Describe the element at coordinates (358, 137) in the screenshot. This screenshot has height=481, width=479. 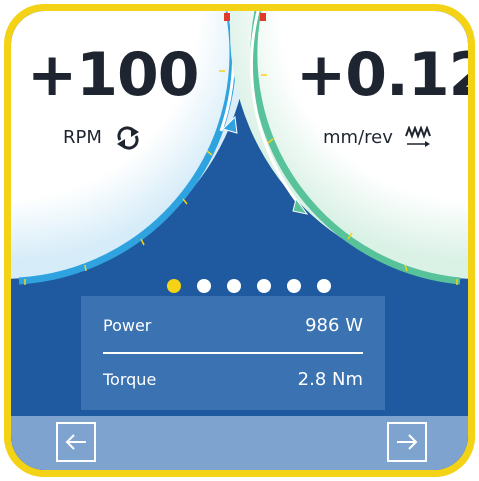
I see `feed-unit: mm/rev` at that location.